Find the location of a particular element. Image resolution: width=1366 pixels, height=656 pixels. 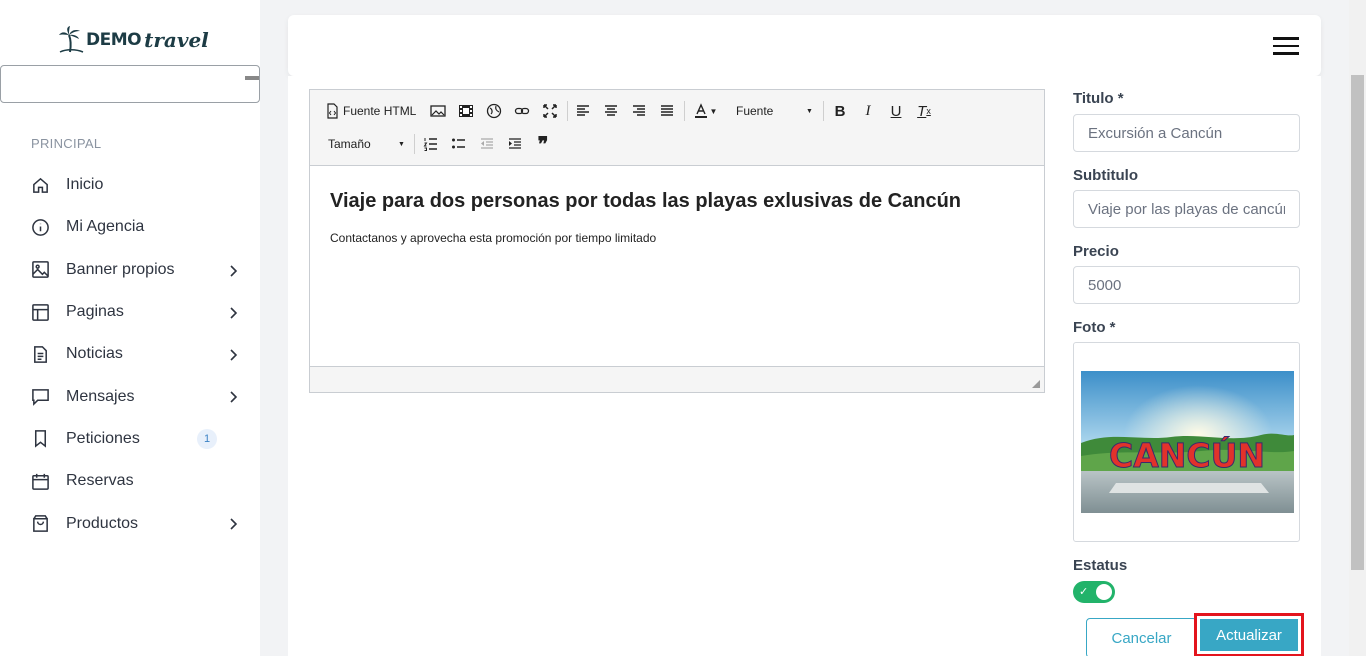

insert-image-icon is located at coordinates (438, 111).